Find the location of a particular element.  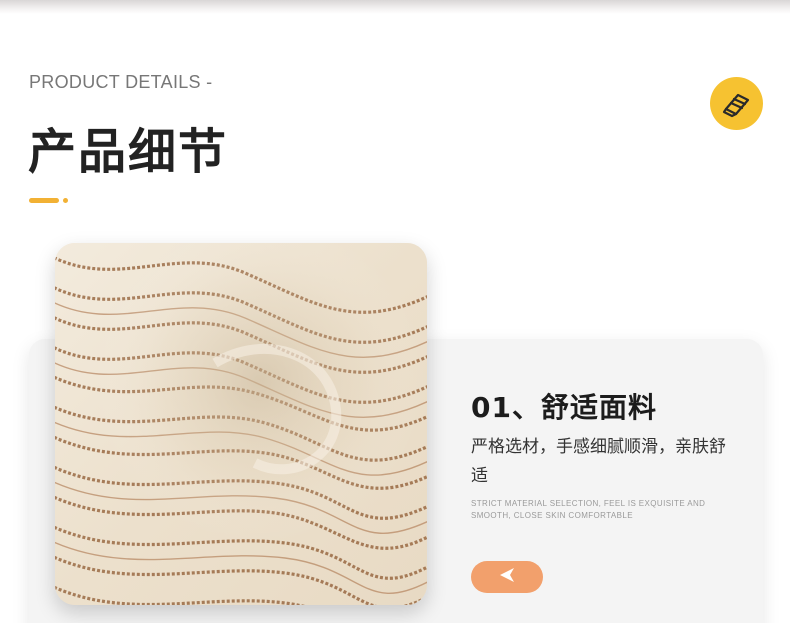

accent-dot is located at coordinates (65, 200).